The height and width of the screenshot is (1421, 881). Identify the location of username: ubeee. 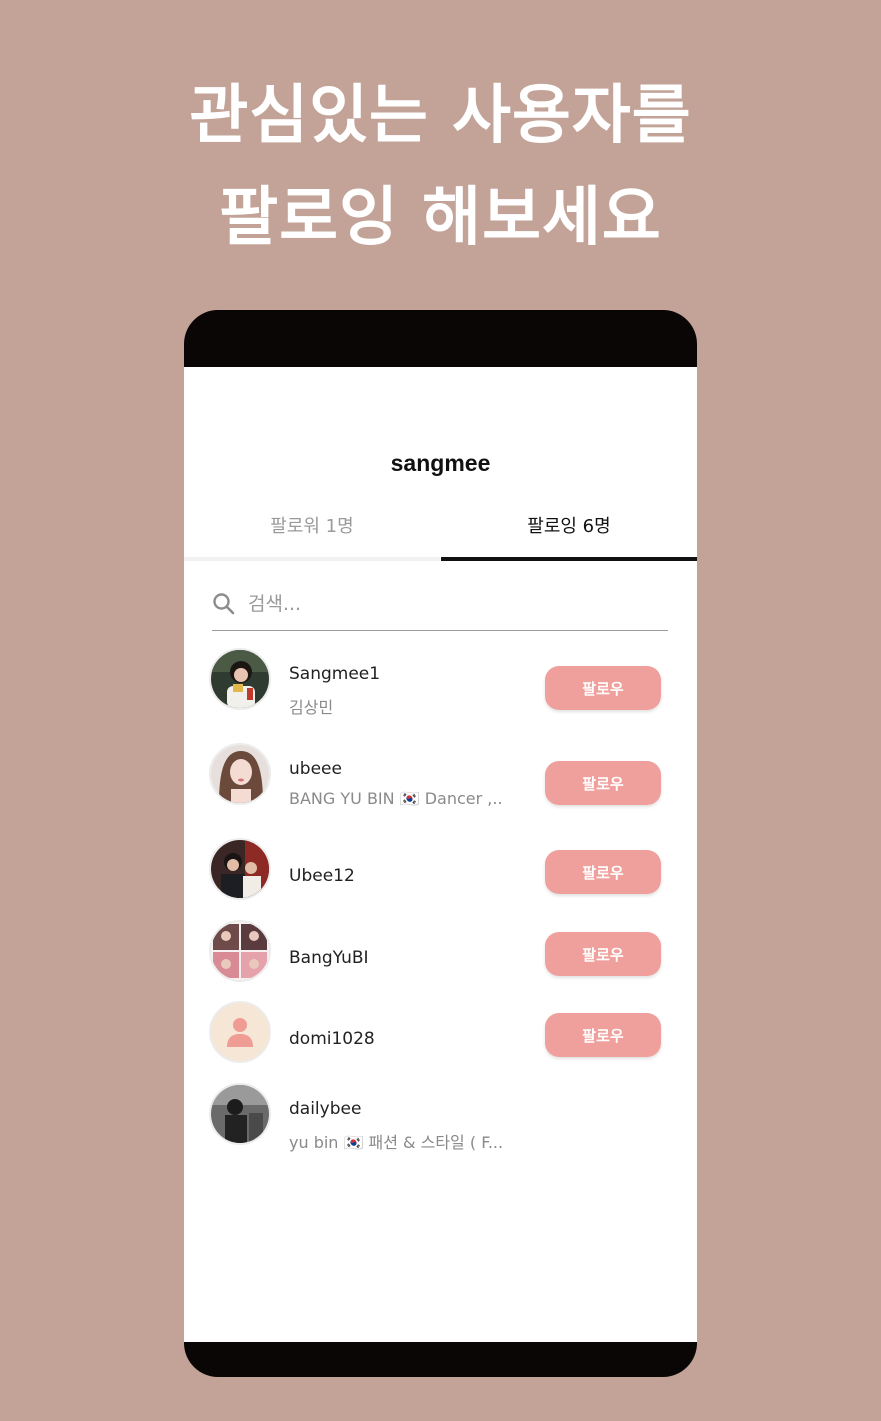
(315, 769).